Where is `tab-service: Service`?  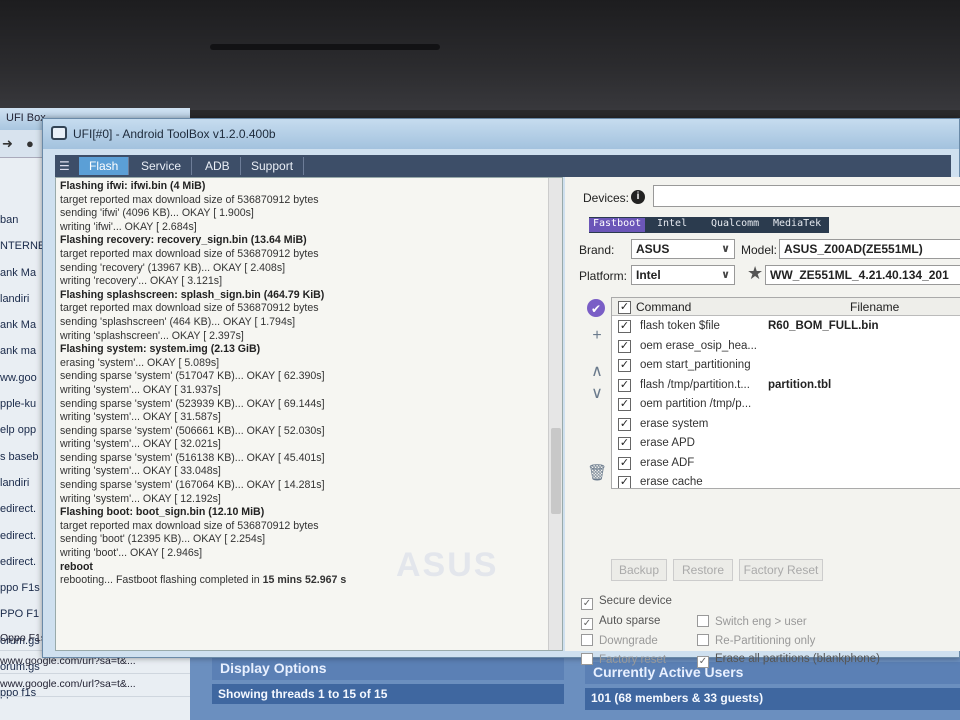 tab-service: Service is located at coordinates (162, 166).